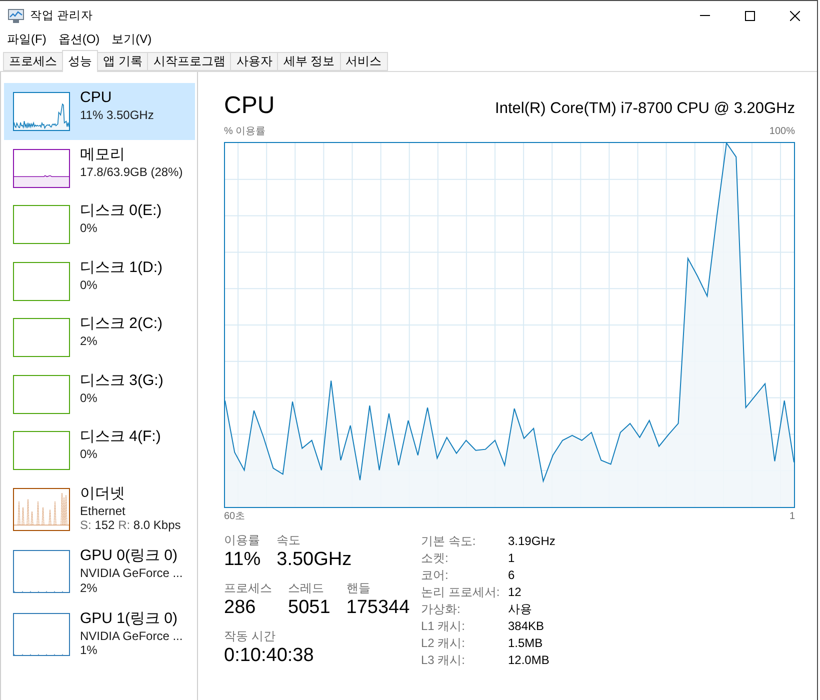  I want to click on spec-value: 384KB, so click(526, 626).